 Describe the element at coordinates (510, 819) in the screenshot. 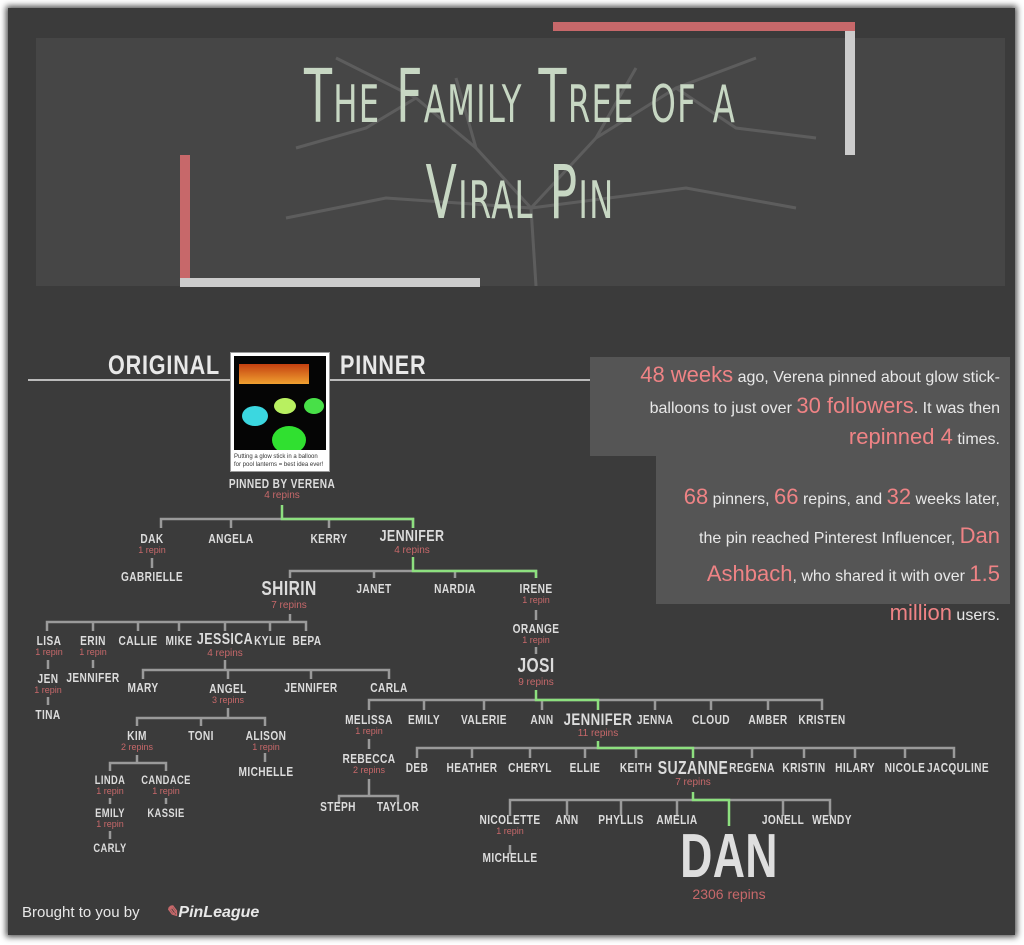

I see `tree-node-name: NICOLETTE` at that location.